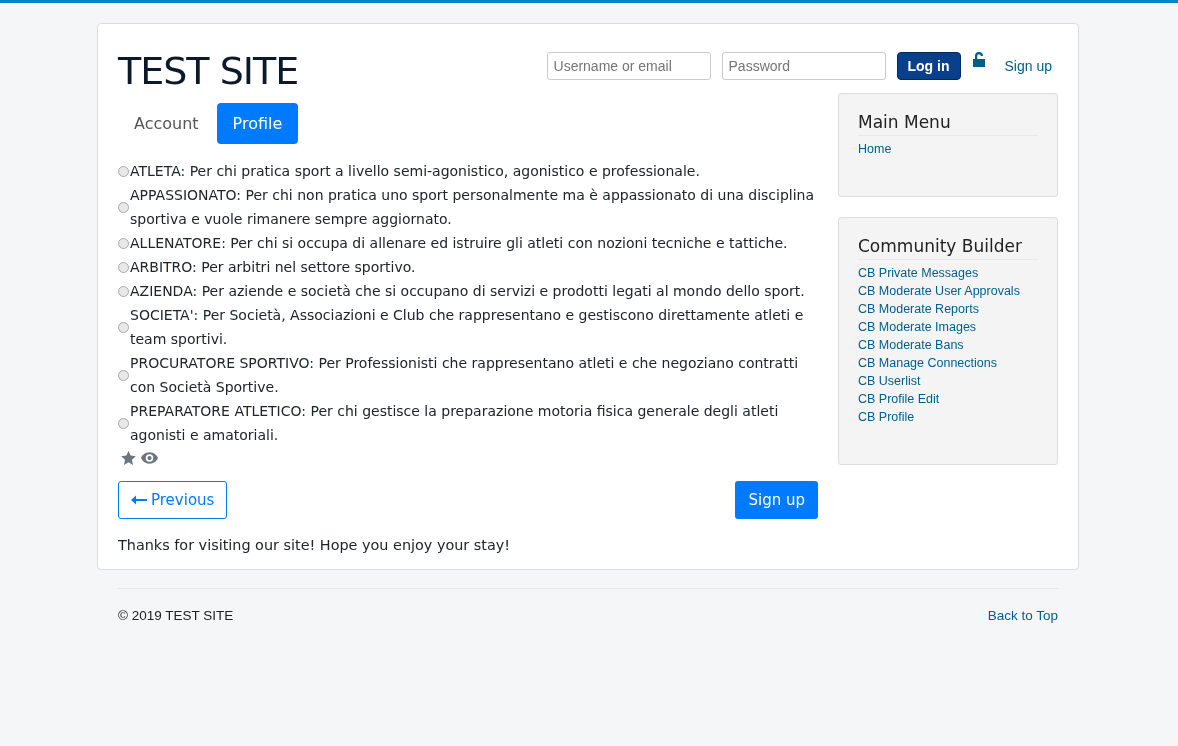 The image size is (1178, 746). Describe the element at coordinates (166, 123) in the screenshot. I see `tab: Account` at that location.